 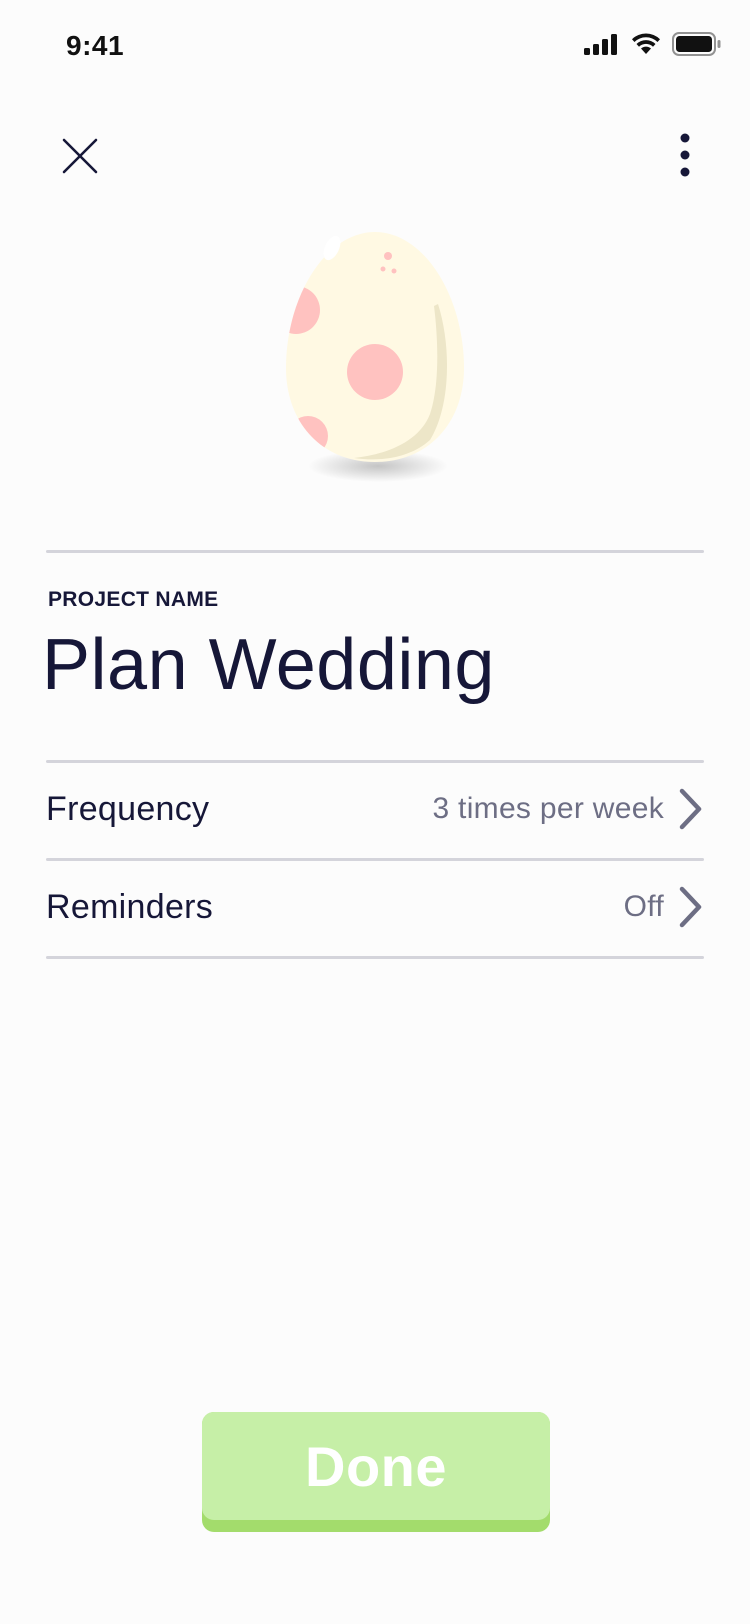 I want to click on done-button: Done, so click(x=376, y=1472).